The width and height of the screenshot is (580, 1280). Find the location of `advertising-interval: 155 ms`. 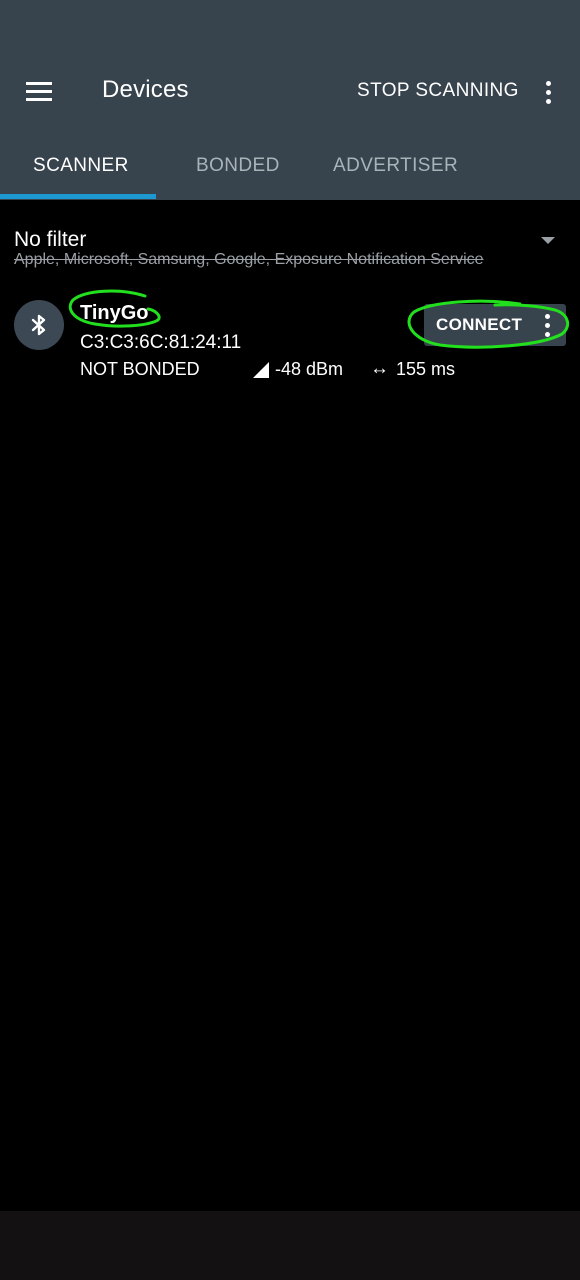

advertising-interval: 155 ms is located at coordinates (426, 369).